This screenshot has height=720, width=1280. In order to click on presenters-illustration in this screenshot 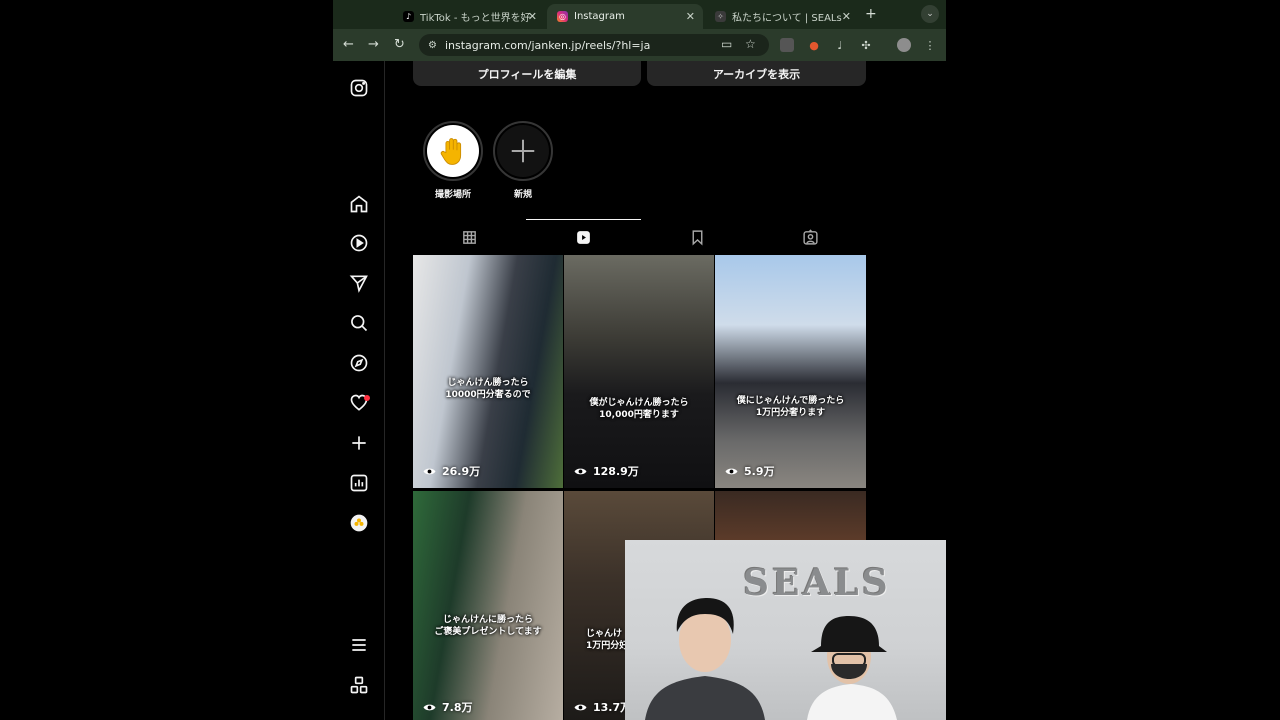, I will do `click(771, 659)`.